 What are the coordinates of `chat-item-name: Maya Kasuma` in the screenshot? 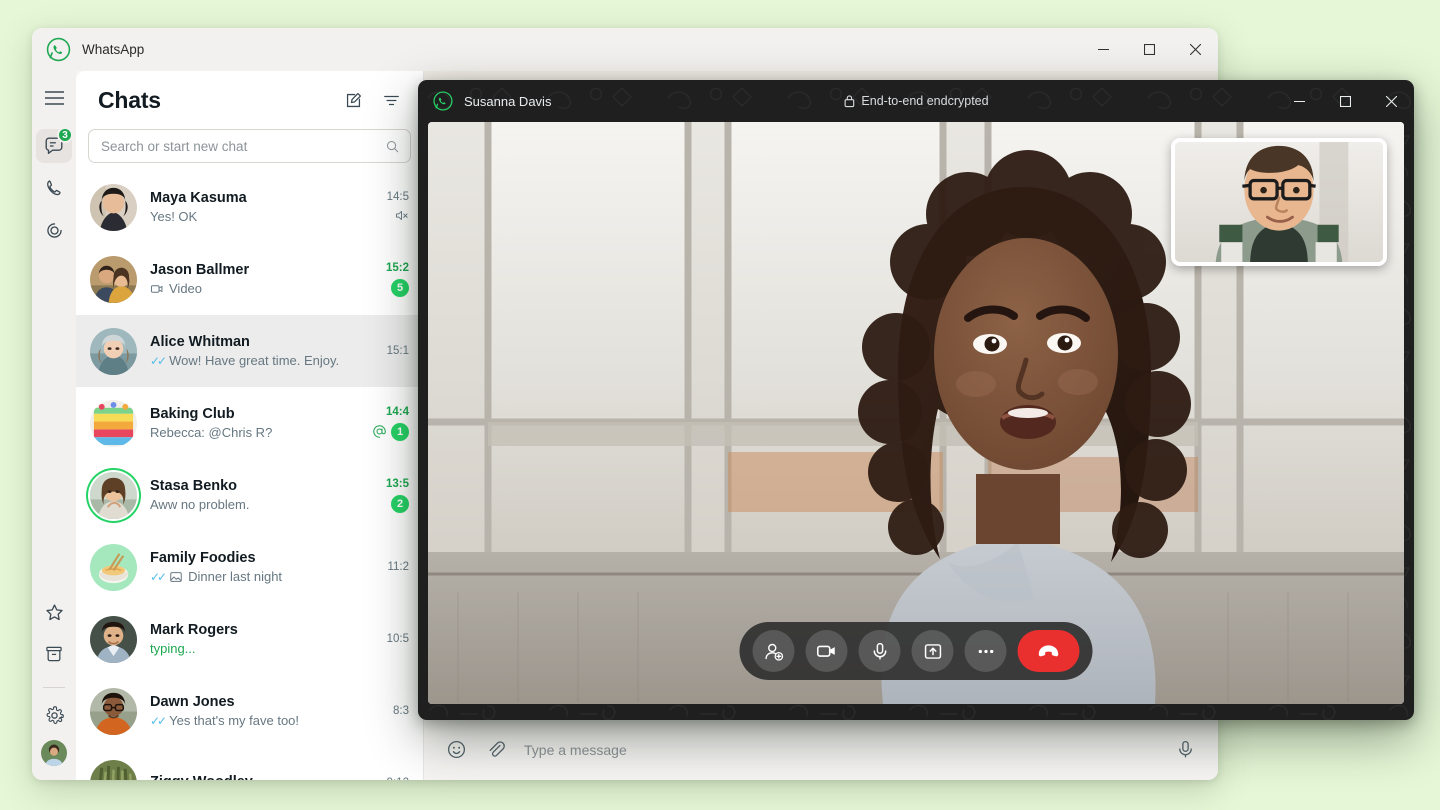 It's located at (198, 198).